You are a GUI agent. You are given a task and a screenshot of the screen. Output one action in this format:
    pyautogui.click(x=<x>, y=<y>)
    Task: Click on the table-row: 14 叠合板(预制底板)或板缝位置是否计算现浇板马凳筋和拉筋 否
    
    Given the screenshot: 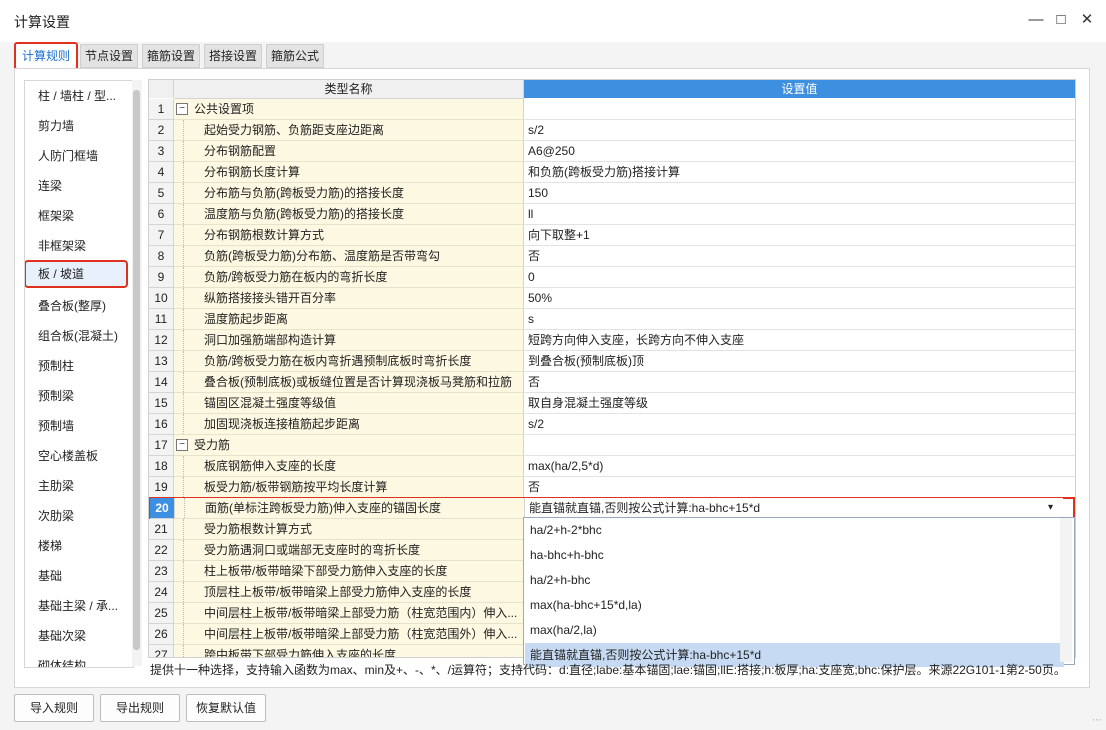 What is the action you would take?
    pyautogui.click(x=612, y=382)
    